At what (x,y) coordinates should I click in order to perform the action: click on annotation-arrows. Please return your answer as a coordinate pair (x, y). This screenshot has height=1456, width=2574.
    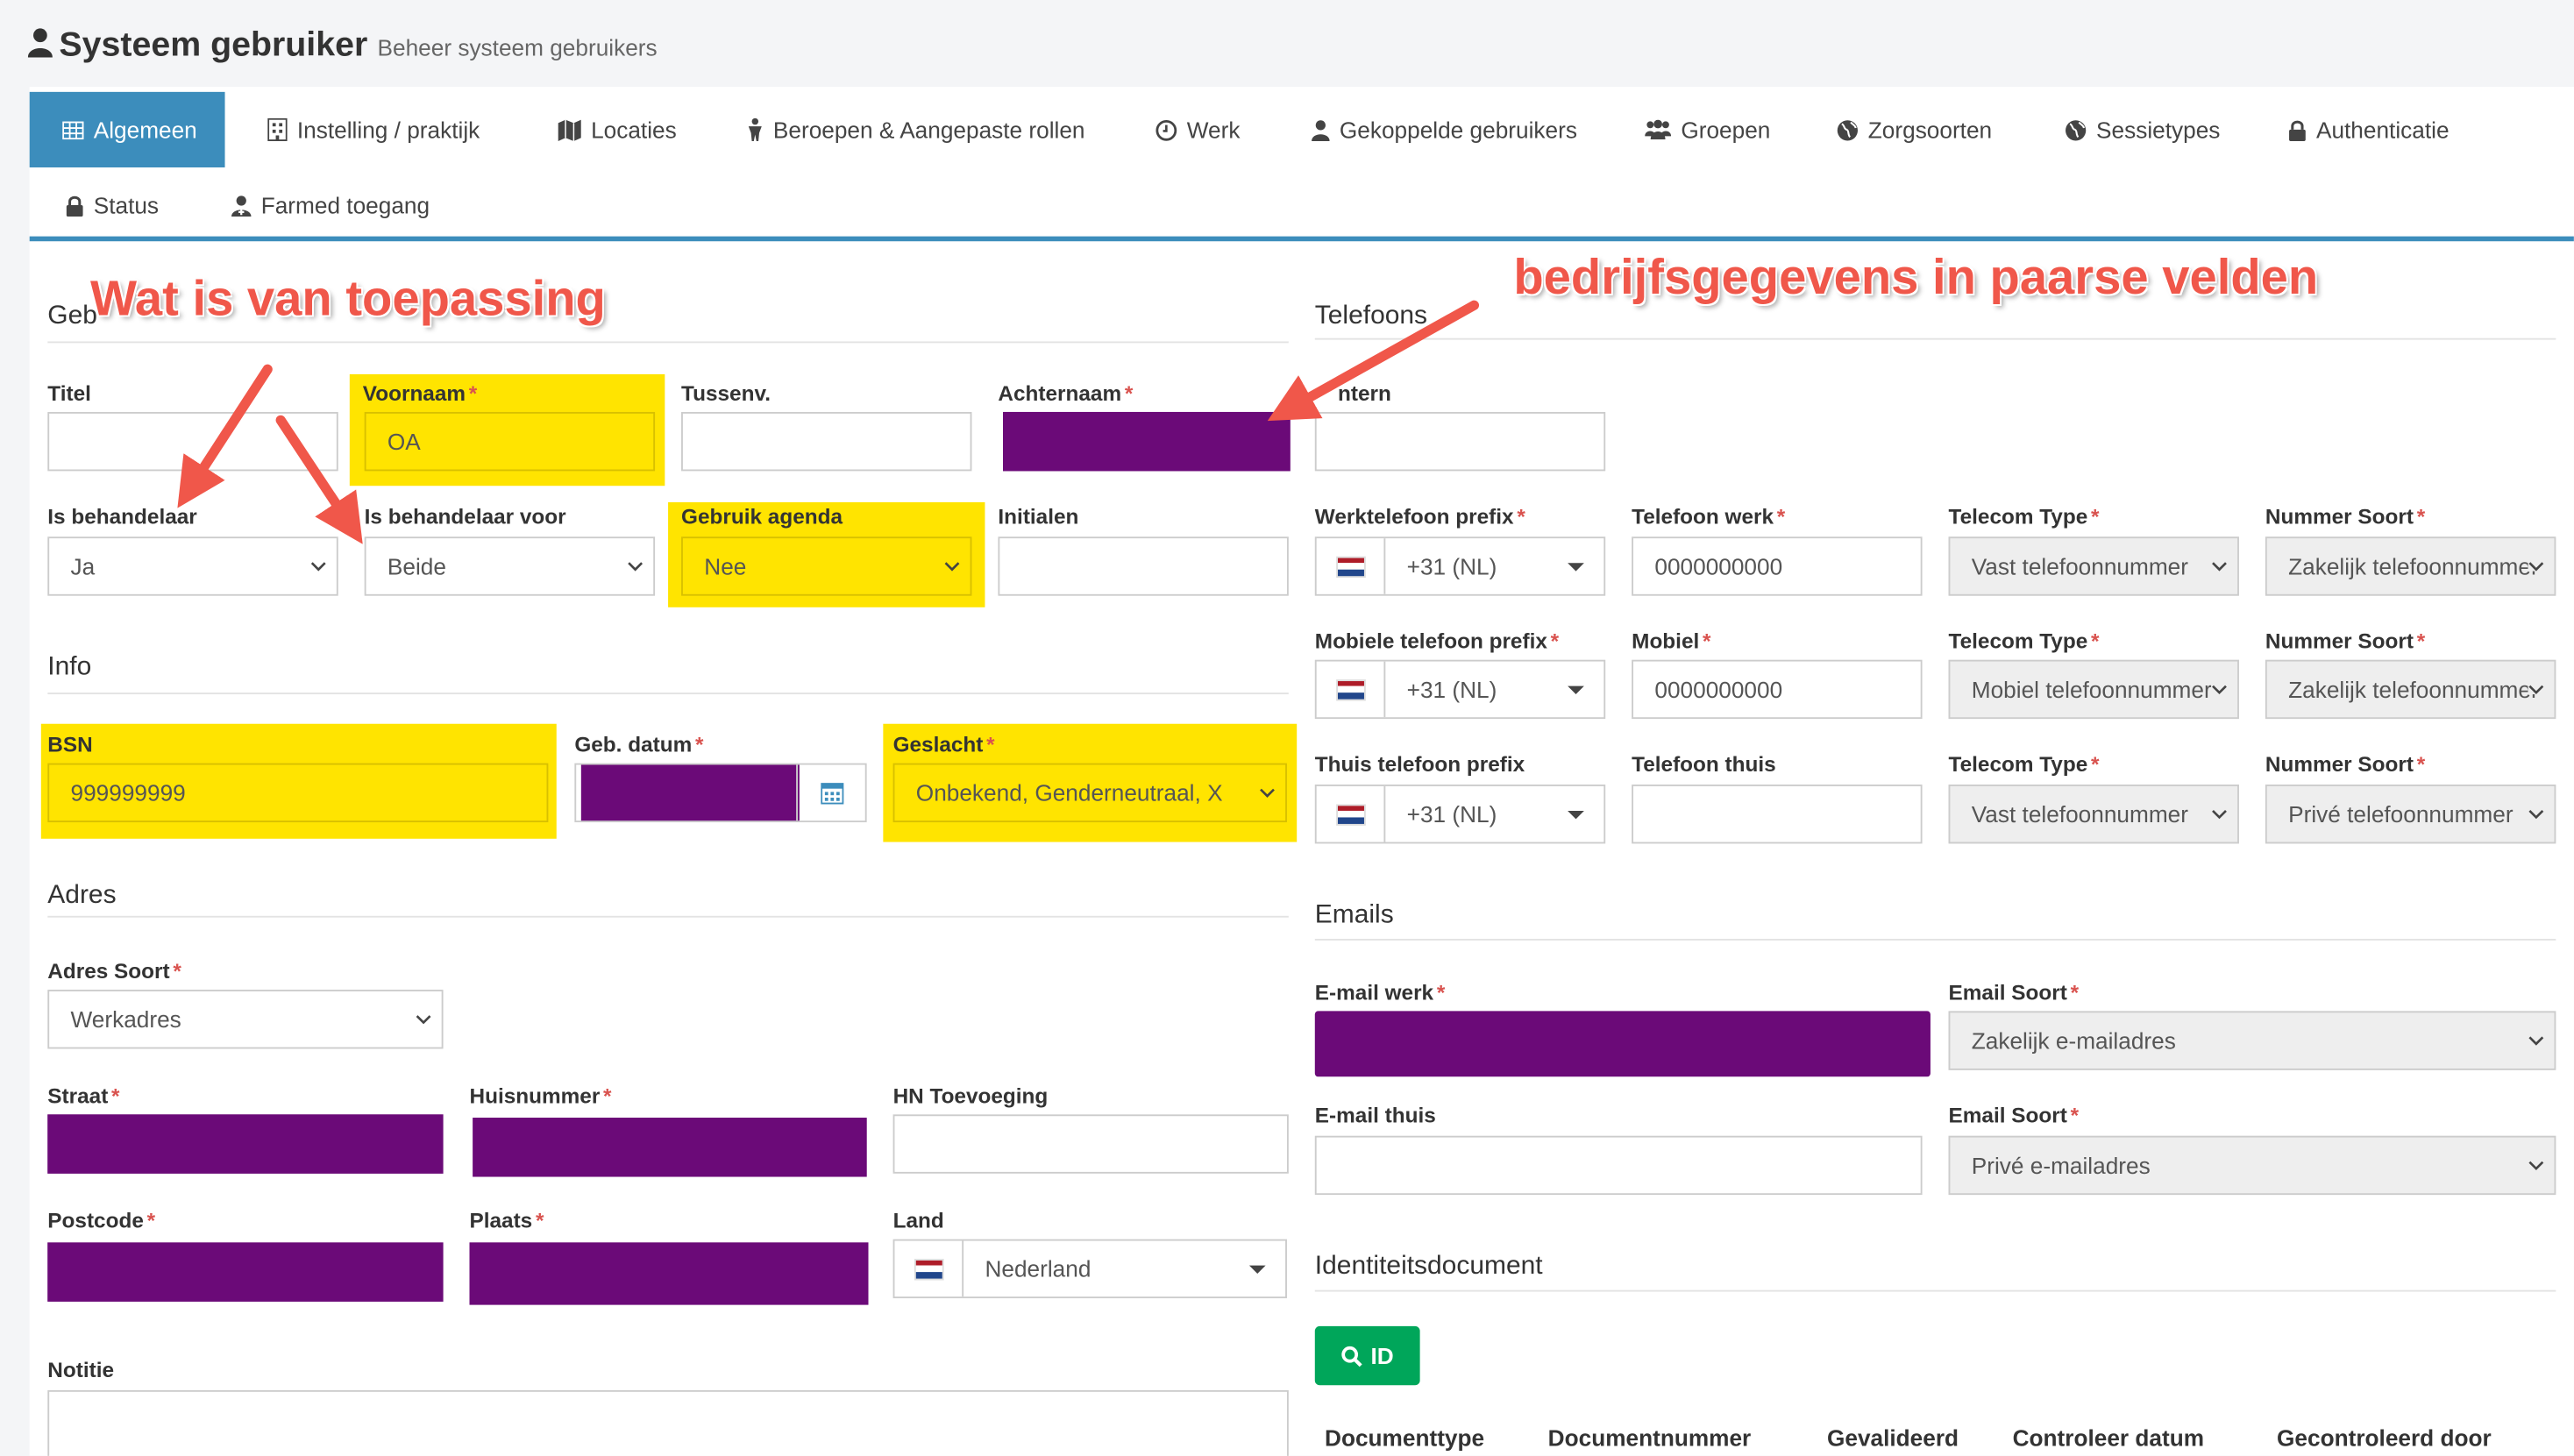
    Looking at the image, I should click on (829, 422).